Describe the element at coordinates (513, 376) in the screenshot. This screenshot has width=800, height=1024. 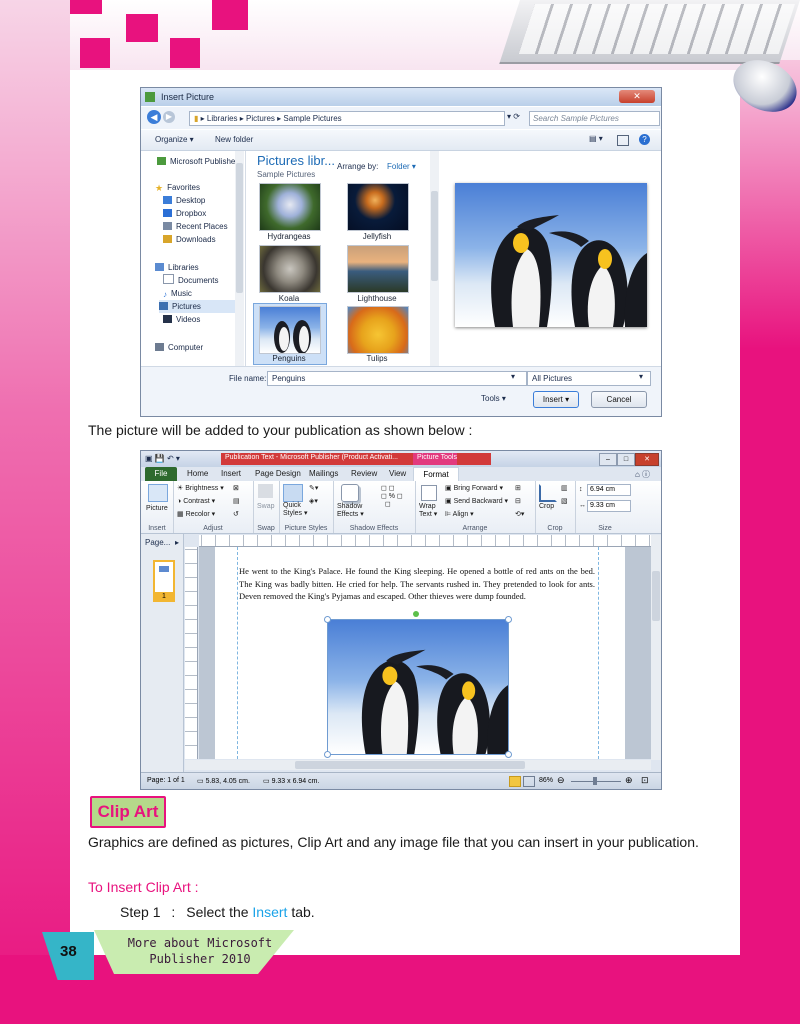
I see `file-name-dropdown-arrow: ▾` at that location.